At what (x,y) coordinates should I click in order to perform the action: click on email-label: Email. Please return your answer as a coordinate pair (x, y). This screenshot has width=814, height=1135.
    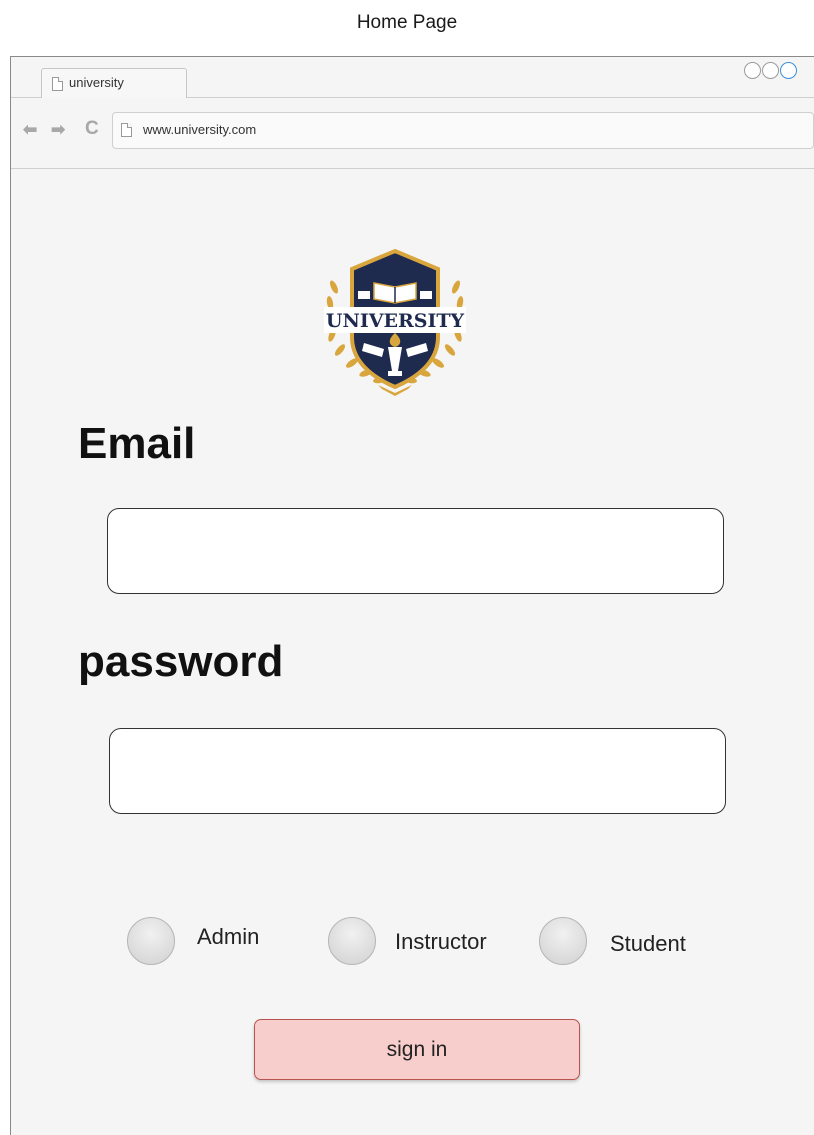
    Looking at the image, I should click on (137, 443).